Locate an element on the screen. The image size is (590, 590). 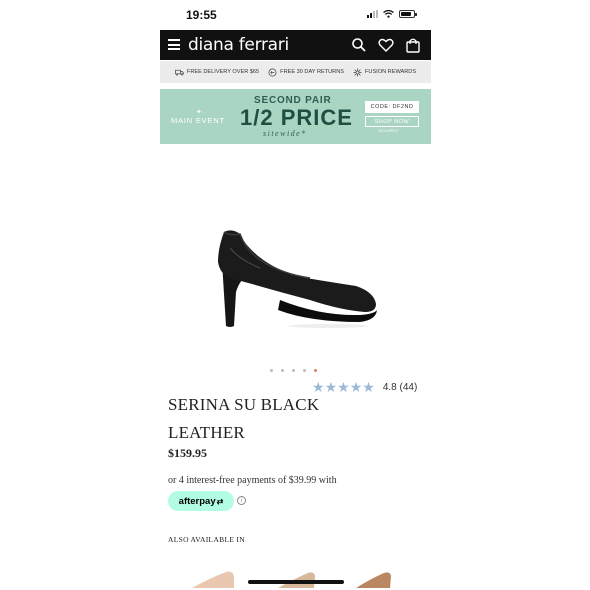
wifi-icon is located at coordinates (388, 14).